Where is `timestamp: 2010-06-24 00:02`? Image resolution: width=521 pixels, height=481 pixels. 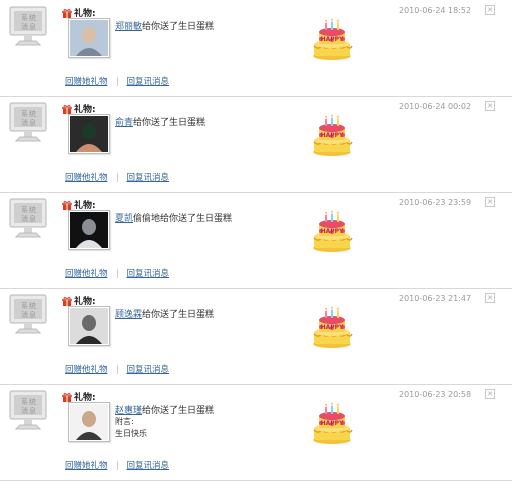
timestamp: 2010-06-24 00:02 is located at coordinates (435, 106).